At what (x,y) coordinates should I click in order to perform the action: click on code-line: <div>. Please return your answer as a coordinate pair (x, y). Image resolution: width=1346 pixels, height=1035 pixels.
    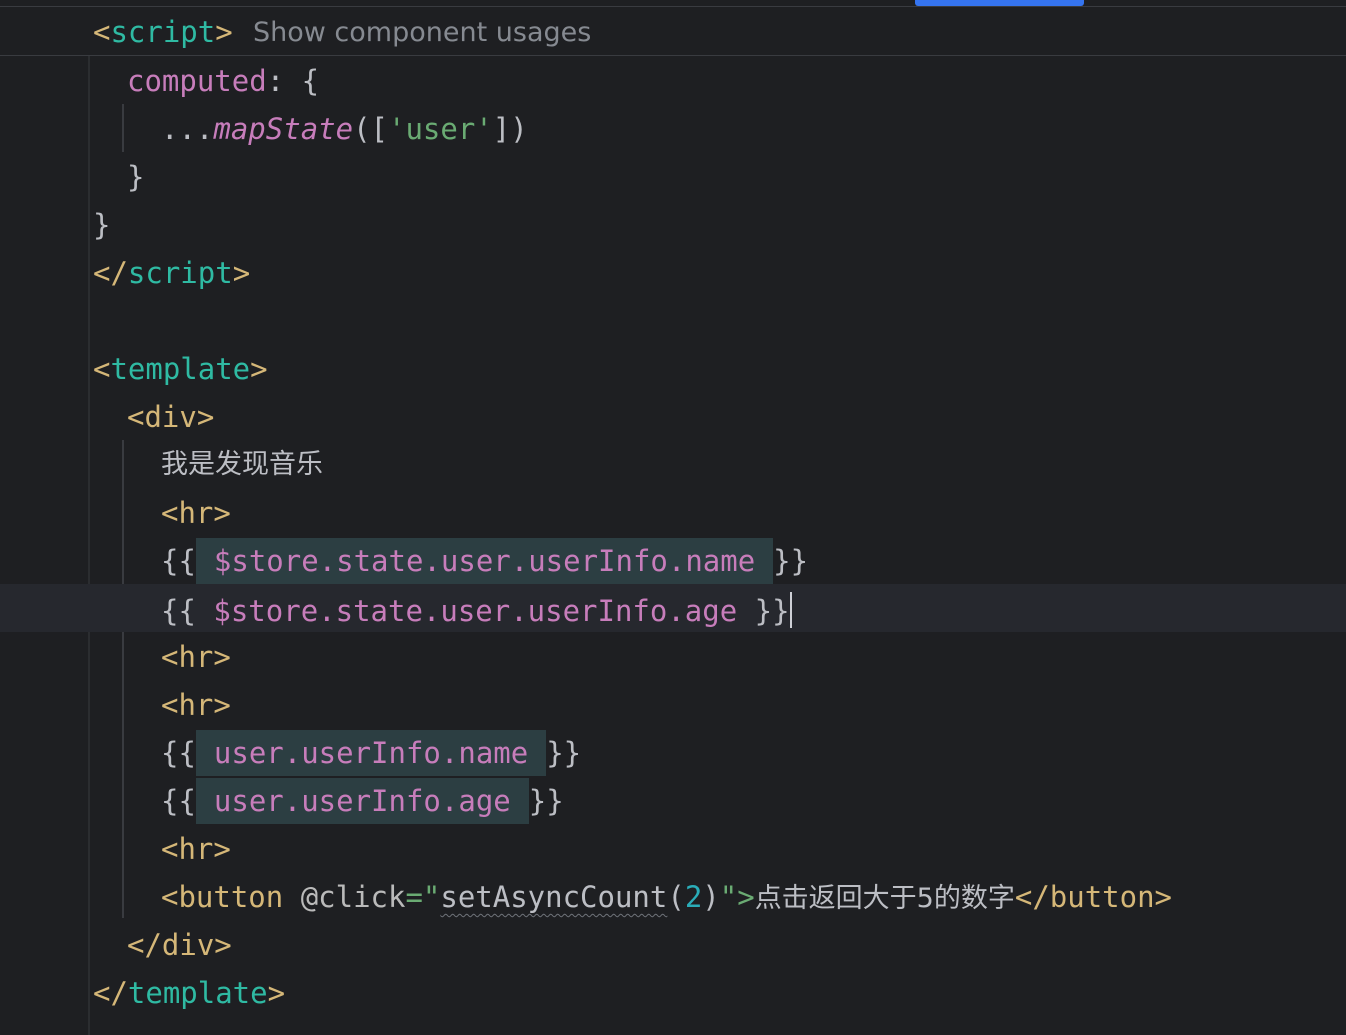
    Looking at the image, I should click on (673, 416).